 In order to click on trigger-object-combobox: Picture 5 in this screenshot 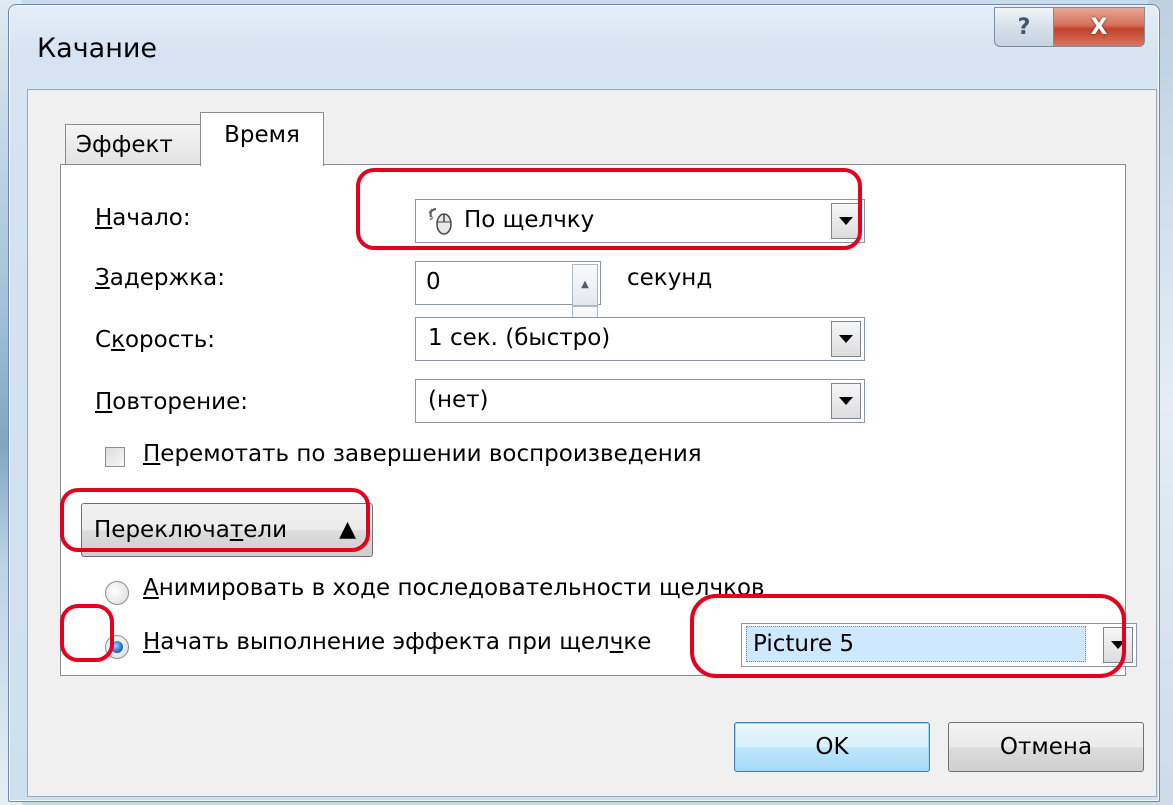, I will do `click(939, 645)`.